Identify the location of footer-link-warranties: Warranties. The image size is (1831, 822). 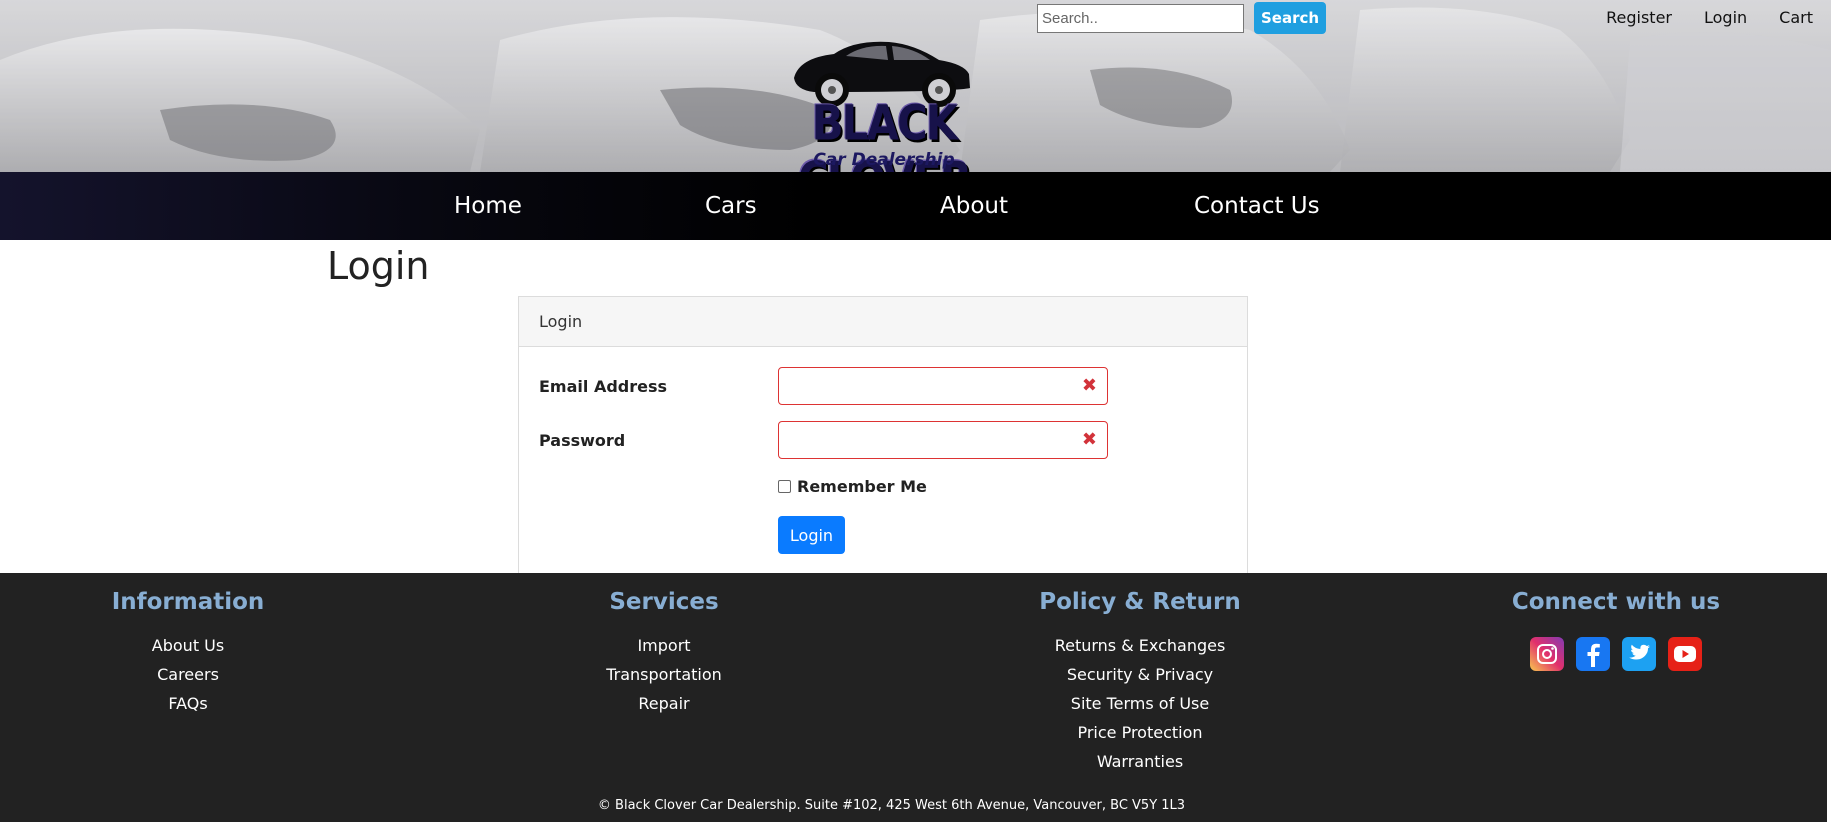
(1140, 767).